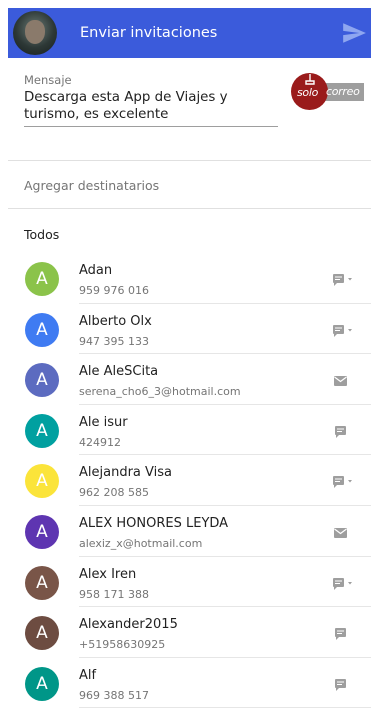  What do you see at coordinates (141, 543) in the screenshot?
I see `contact-detail: alexiz_x@hotmail.com` at bounding box center [141, 543].